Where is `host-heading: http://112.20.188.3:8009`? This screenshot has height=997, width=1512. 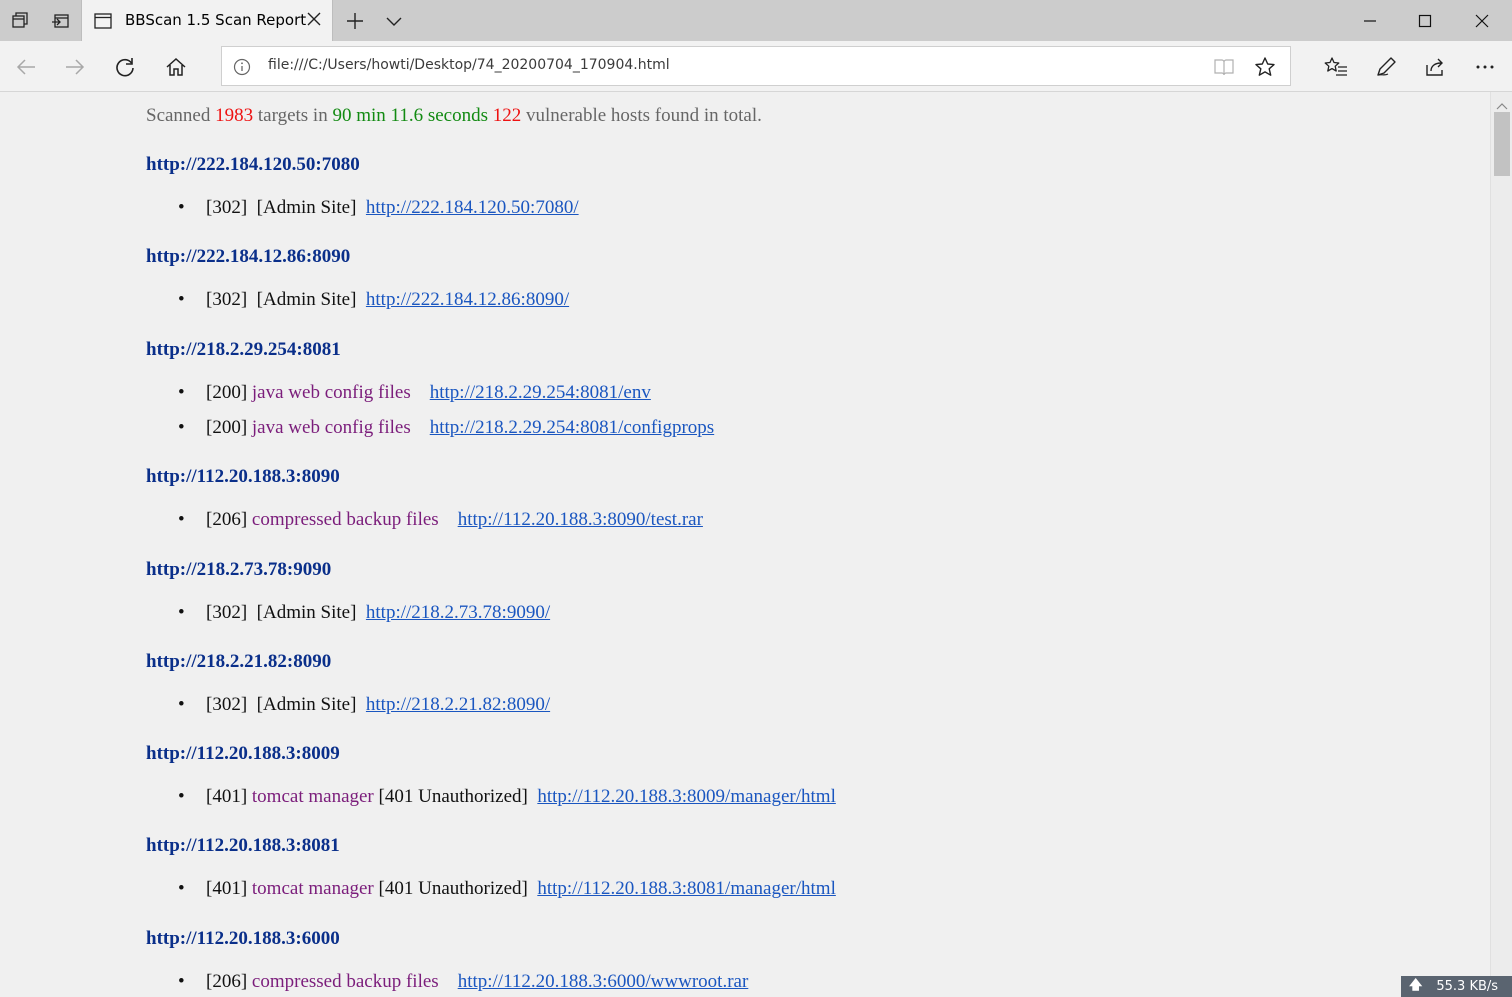
host-heading: http://112.20.188.3:8009 is located at coordinates (243, 753).